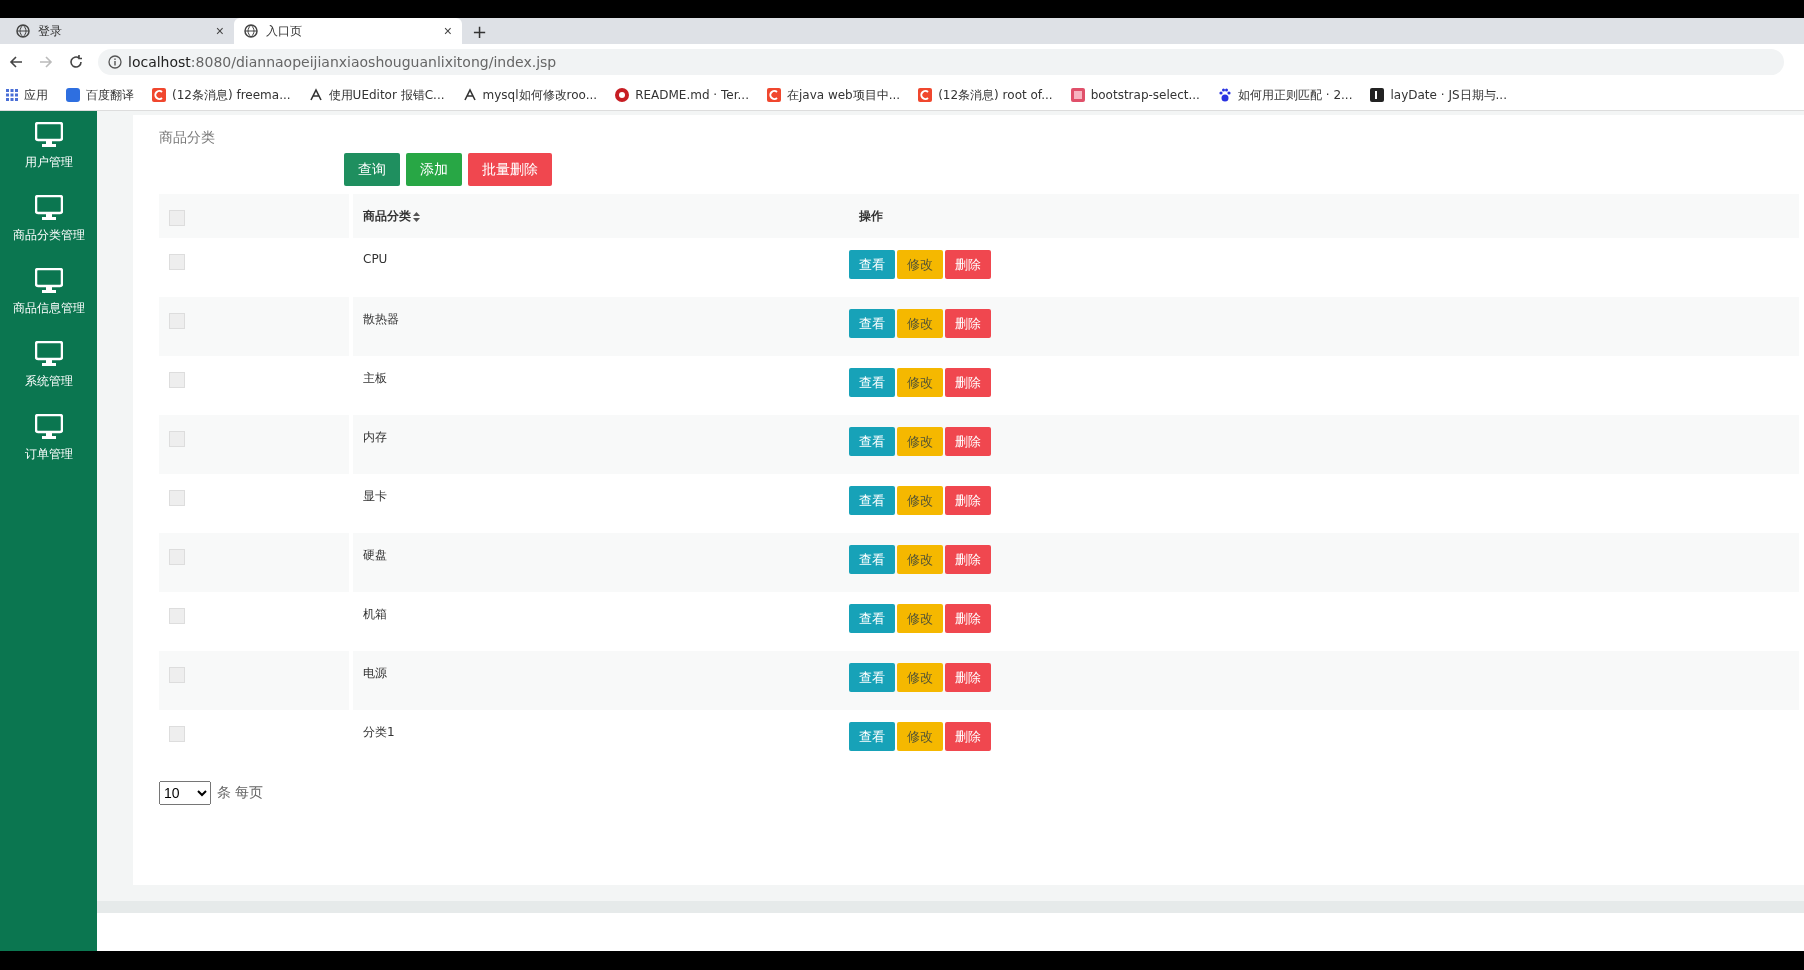  I want to click on add-button: 添加, so click(434, 169).